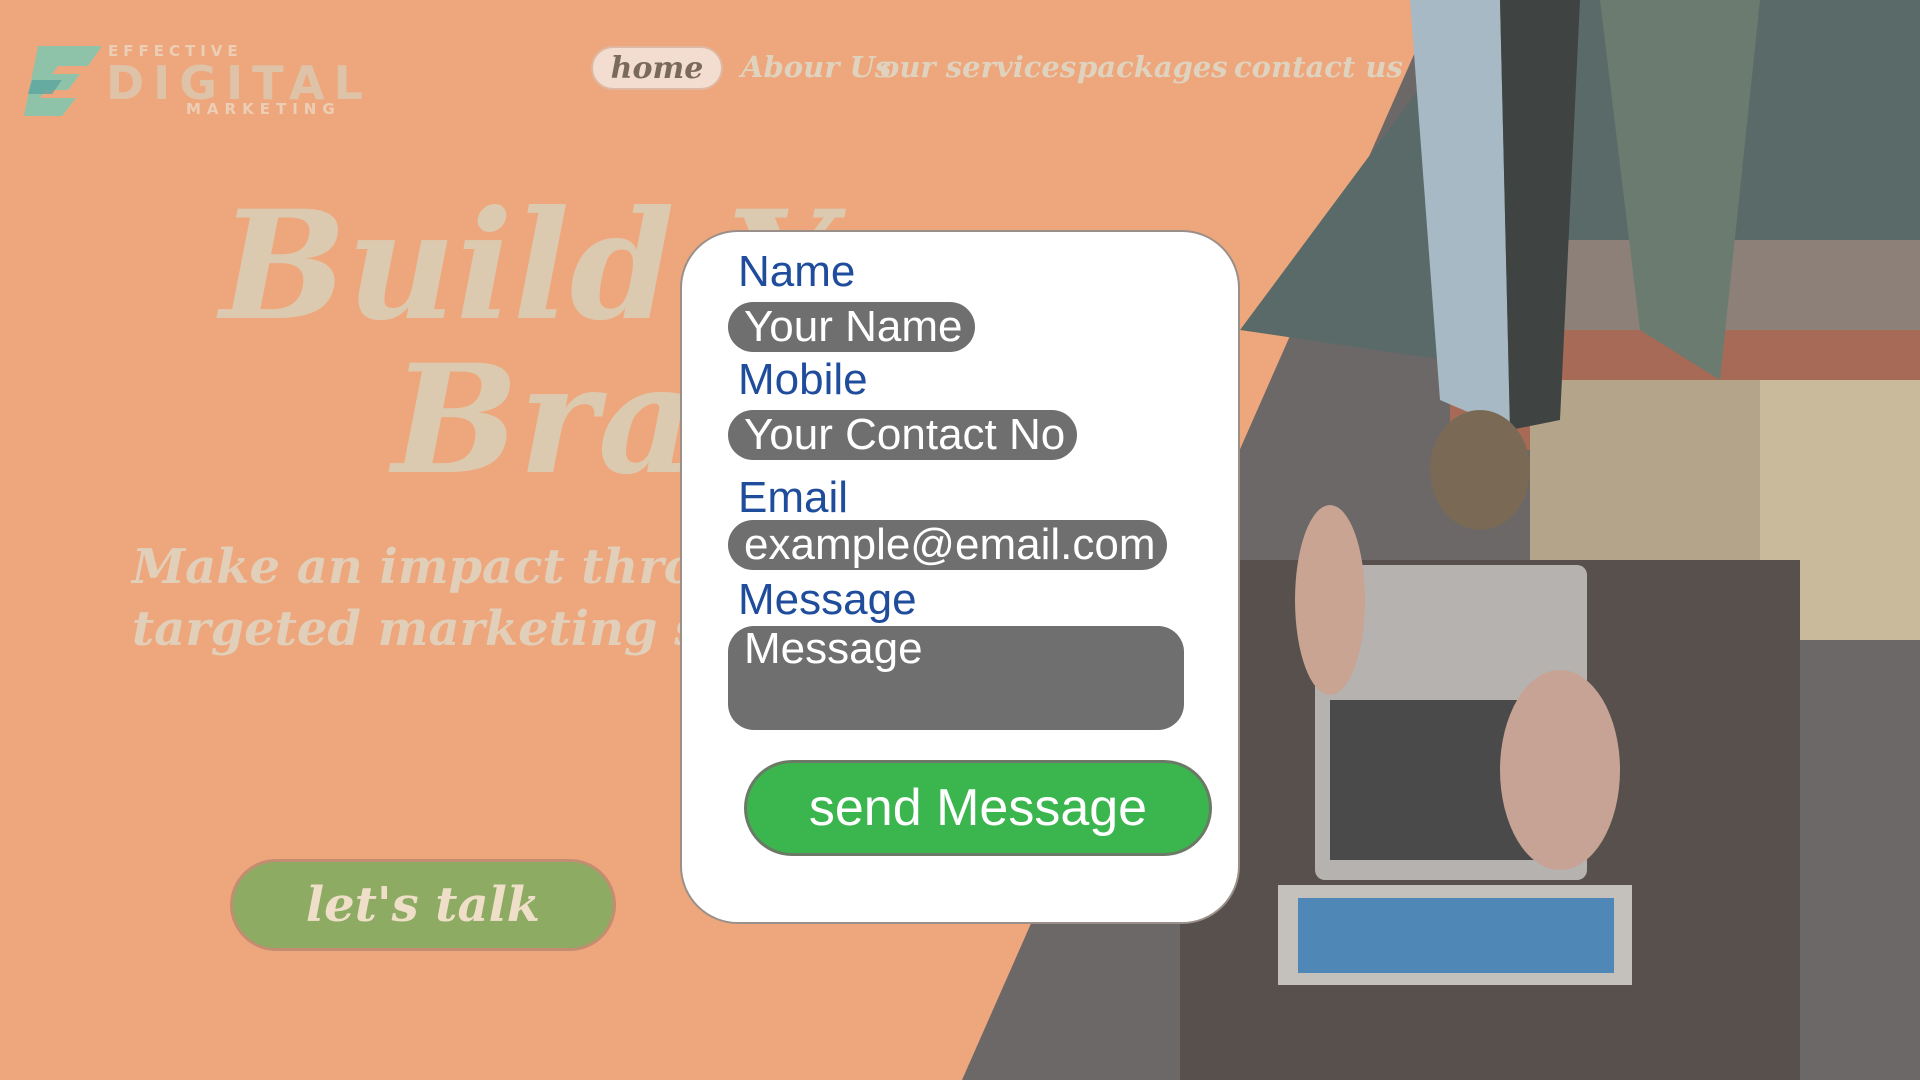 The height and width of the screenshot is (1080, 1920). Describe the element at coordinates (263, 109) in the screenshot. I see `logo-sub-text: MARKETING` at that location.